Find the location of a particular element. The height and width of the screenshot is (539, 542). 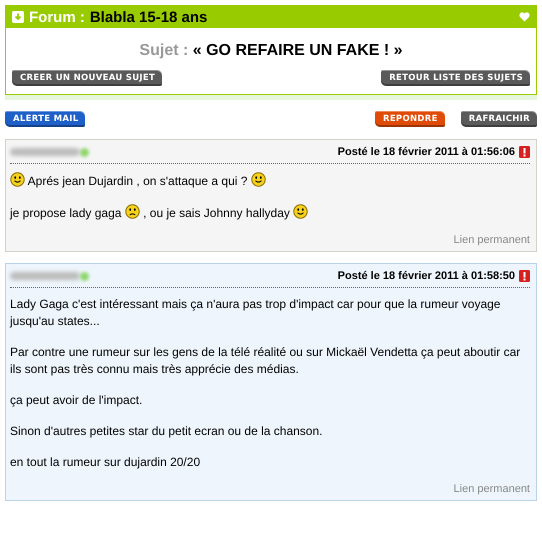

forum-button: CREER UN NOUVEAU SUJET is located at coordinates (87, 78).